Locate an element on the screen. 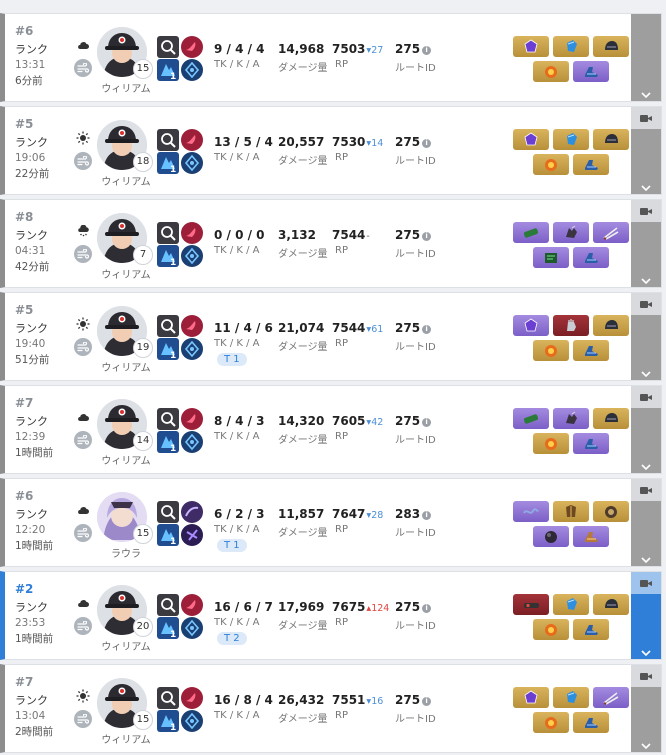  dark-orb-item-icon is located at coordinates (551, 536).